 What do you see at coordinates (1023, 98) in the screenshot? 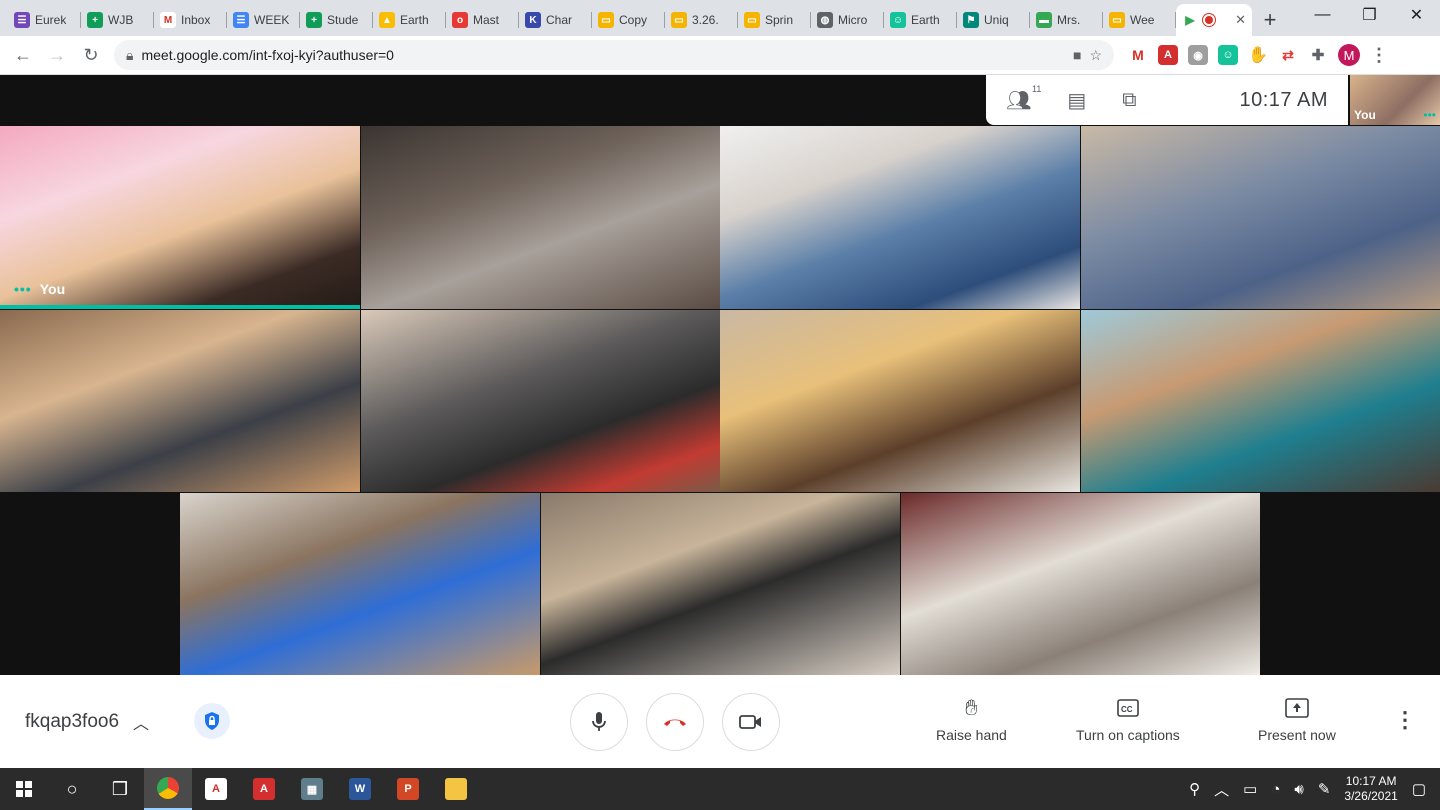
I see `participants-icon: 👥︎ 11` at bounding box center [1023, 98].